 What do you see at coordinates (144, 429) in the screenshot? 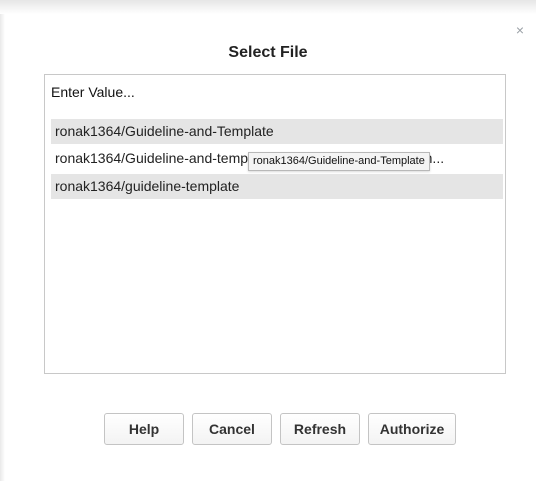
I see `help-button: Help` at bounding box center [144, 429].